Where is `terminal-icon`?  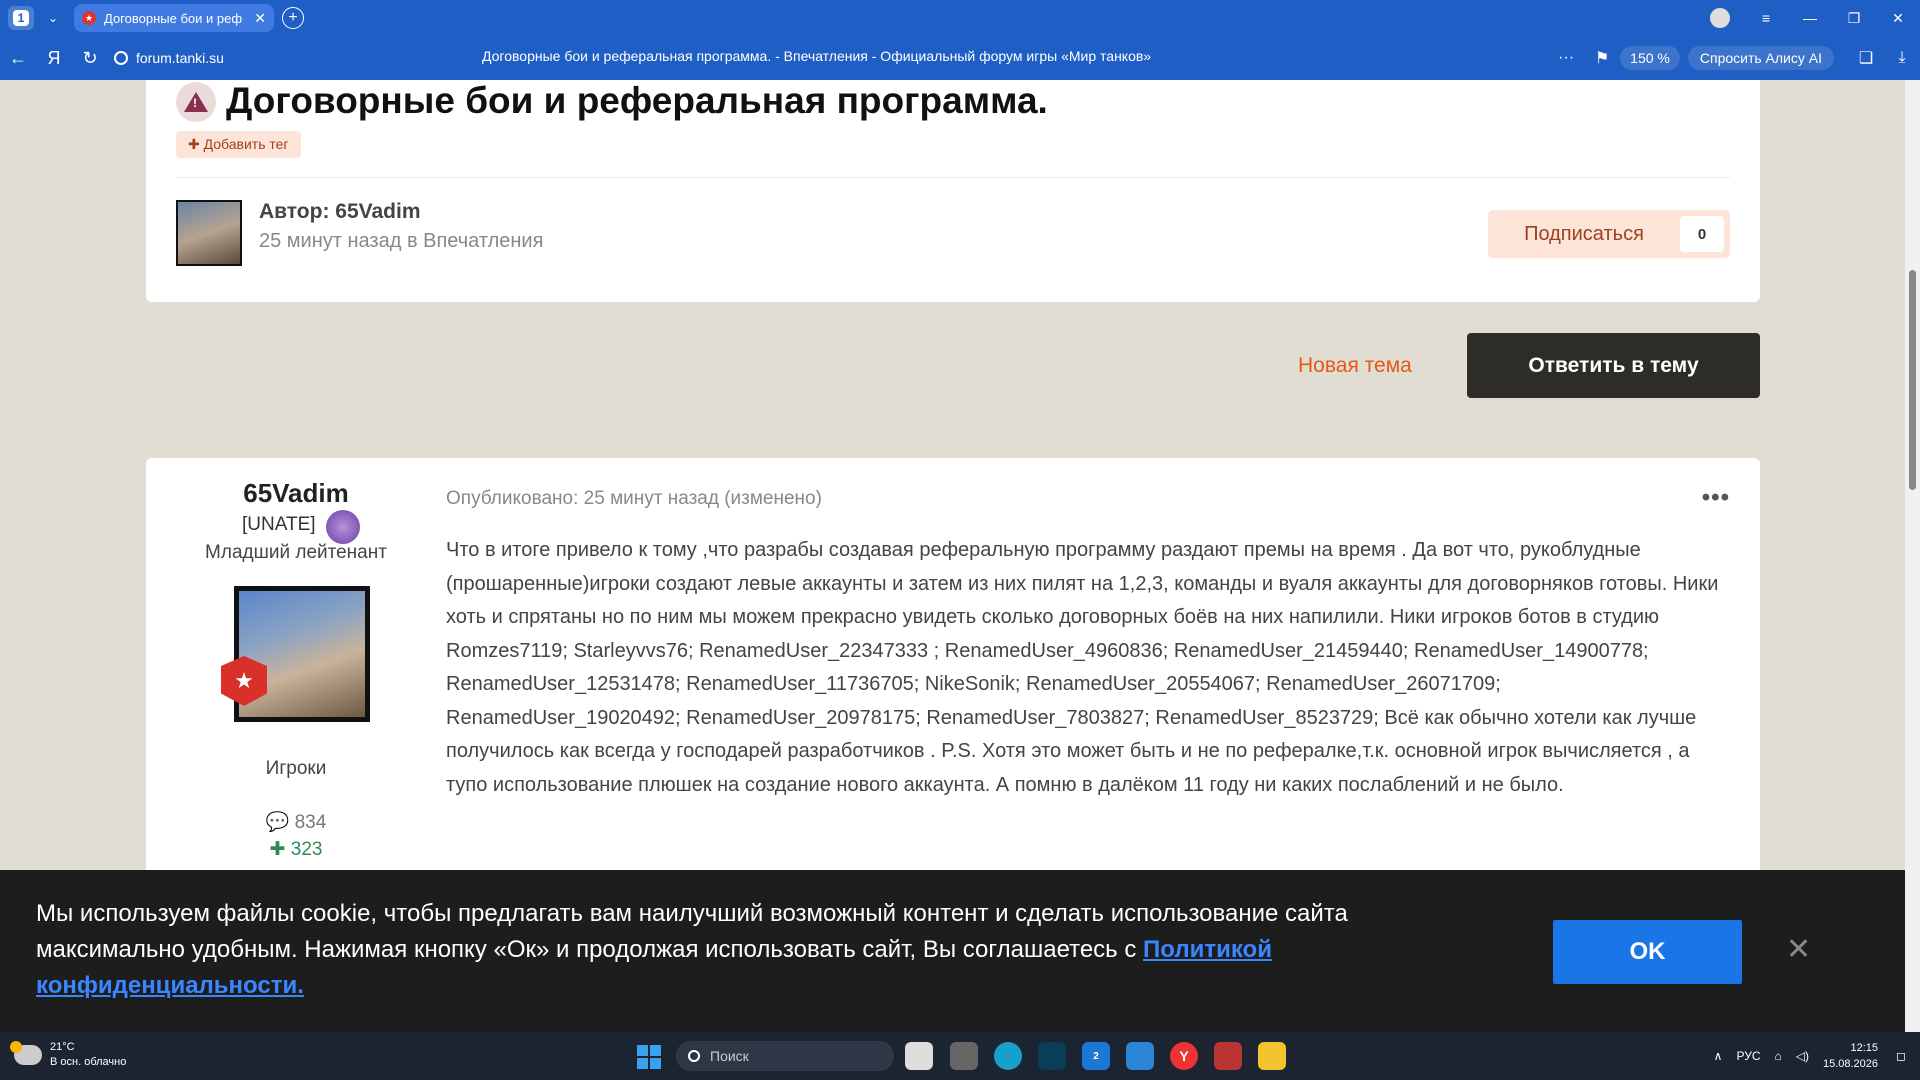
terminal-icon is located at coordinates (1052, 1056).